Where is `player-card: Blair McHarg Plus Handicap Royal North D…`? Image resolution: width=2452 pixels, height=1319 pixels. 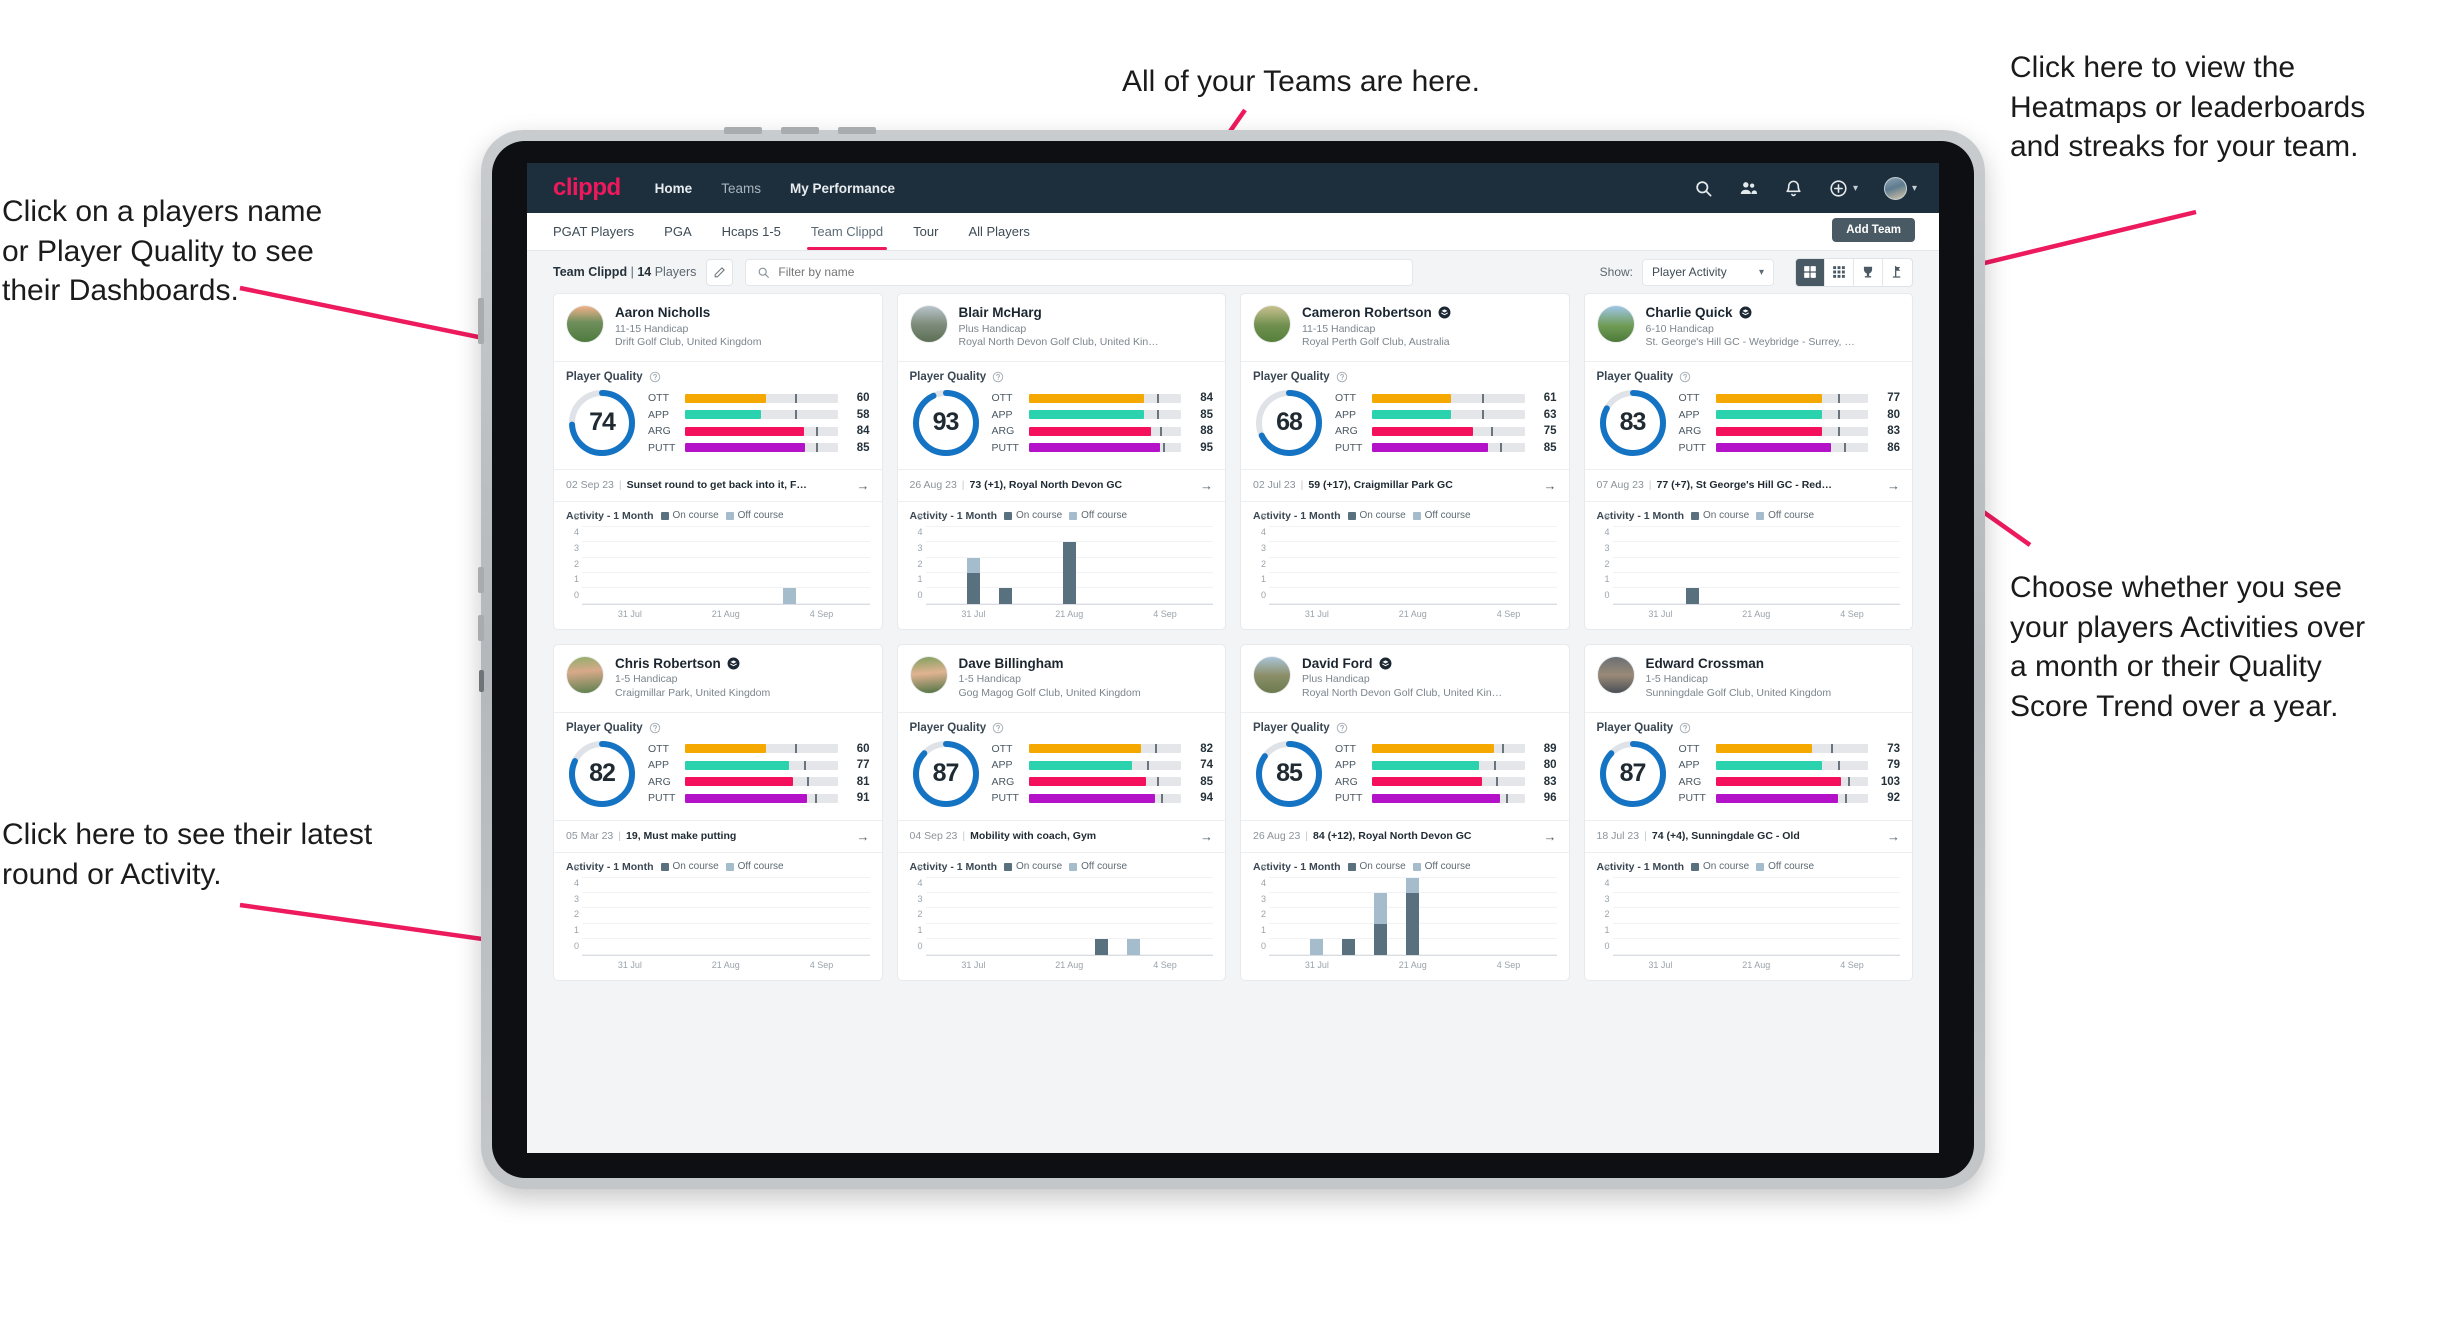 player-card: Blair McHarg Plus Handicap Royal North D… is located at coordinates (1061, 461).